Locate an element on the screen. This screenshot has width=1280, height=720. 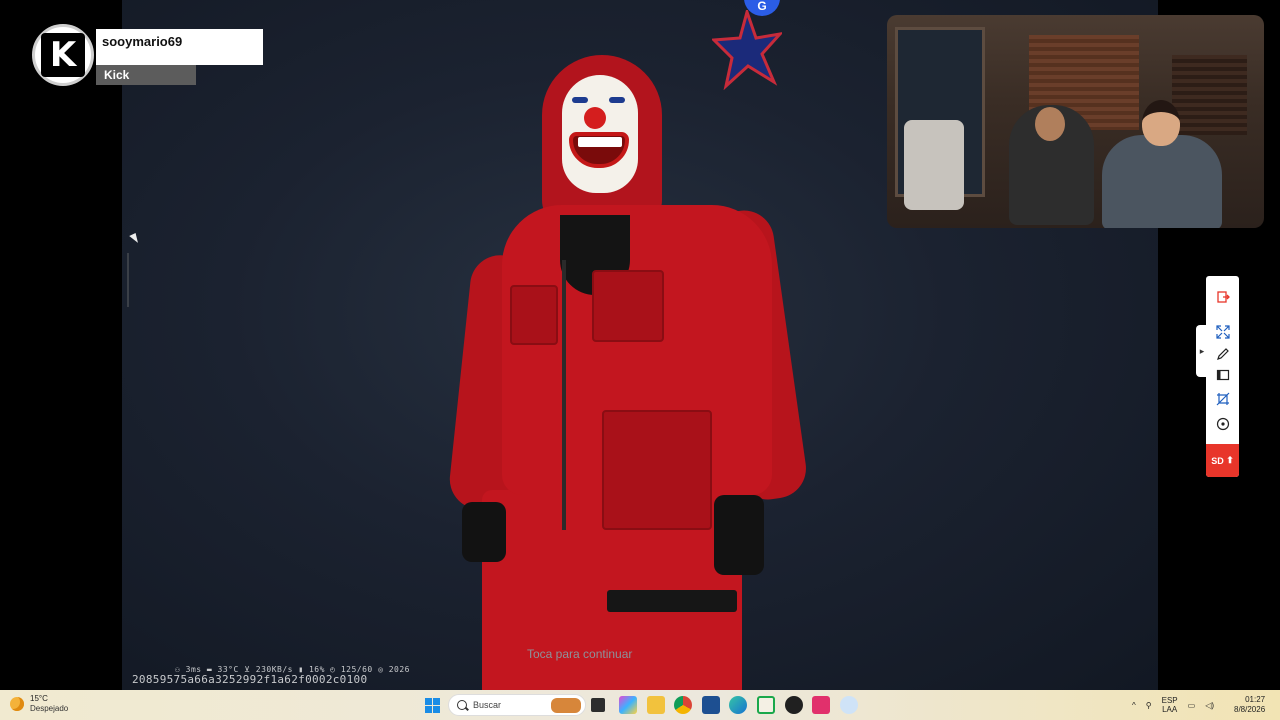
session-id: 20859575a66a3252992f1a62f0002c0100 is located at coordinates (250, 679).